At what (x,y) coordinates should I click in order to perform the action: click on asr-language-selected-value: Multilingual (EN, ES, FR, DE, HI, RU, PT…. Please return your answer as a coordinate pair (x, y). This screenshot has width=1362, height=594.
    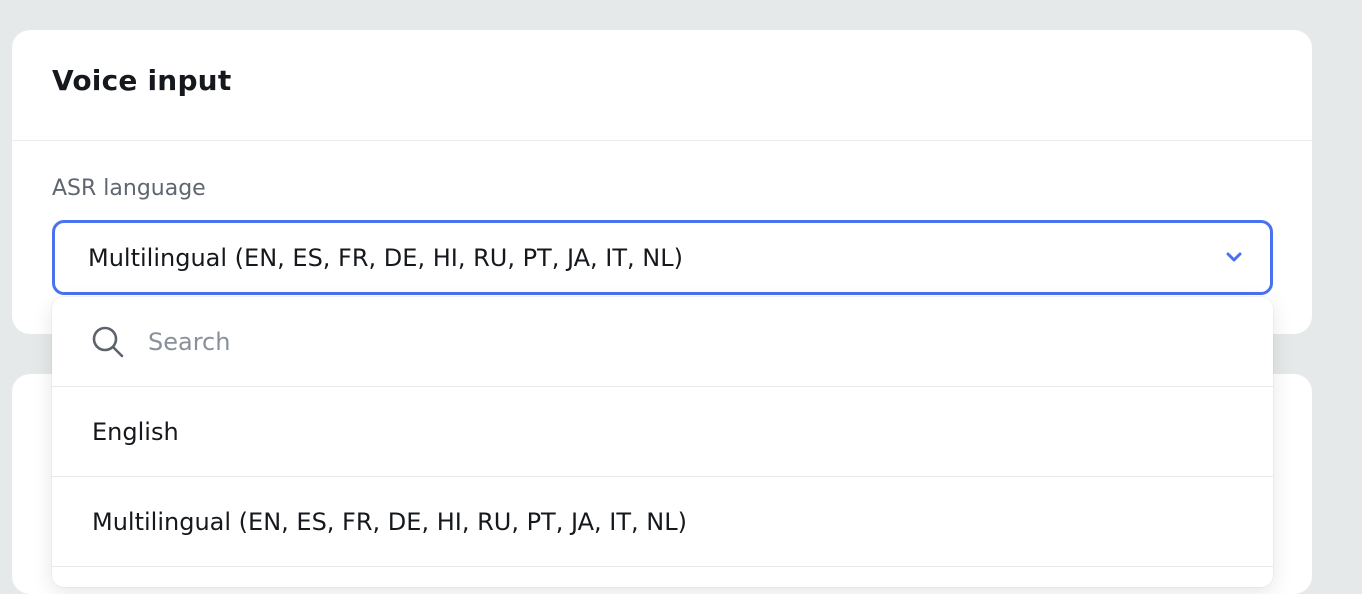
    Looking at the image, I should click on (385, 257).